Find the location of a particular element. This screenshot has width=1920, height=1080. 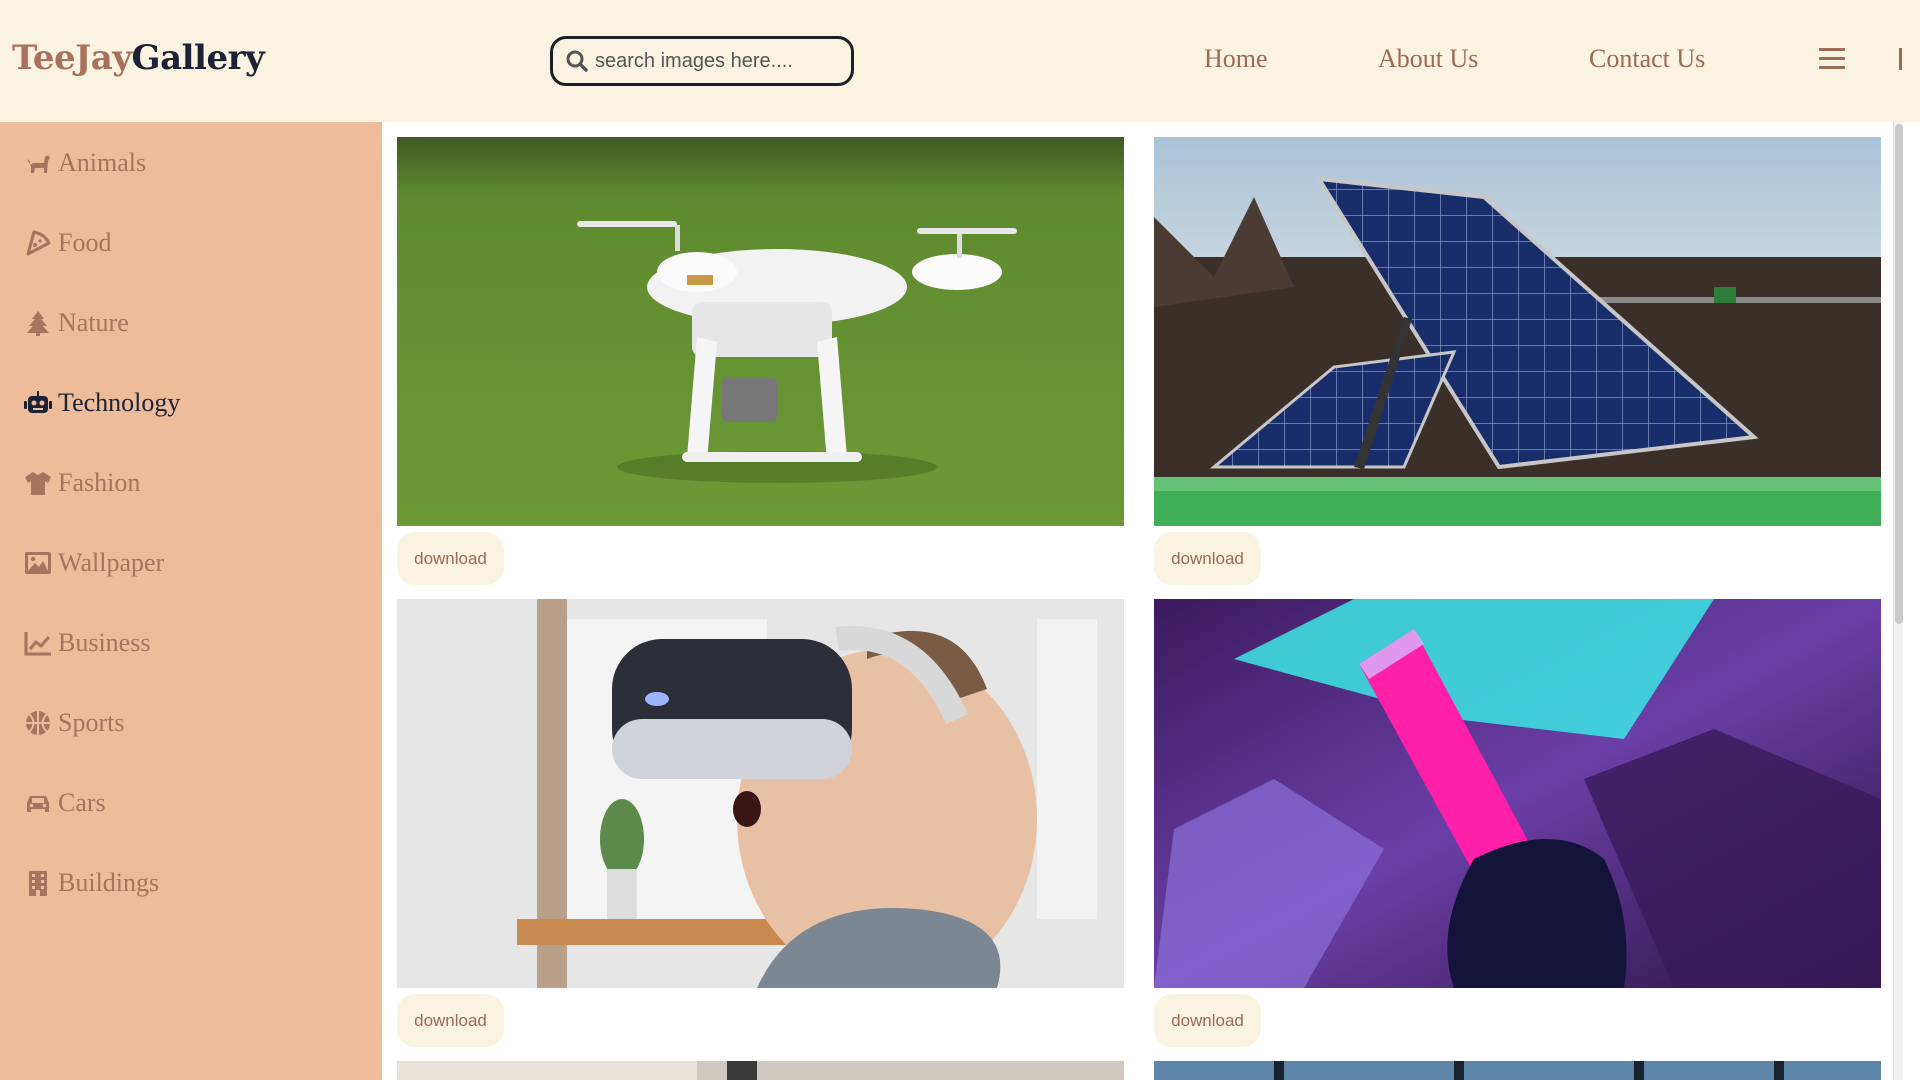

chart-line-icon is located at coordinates (37, 644).